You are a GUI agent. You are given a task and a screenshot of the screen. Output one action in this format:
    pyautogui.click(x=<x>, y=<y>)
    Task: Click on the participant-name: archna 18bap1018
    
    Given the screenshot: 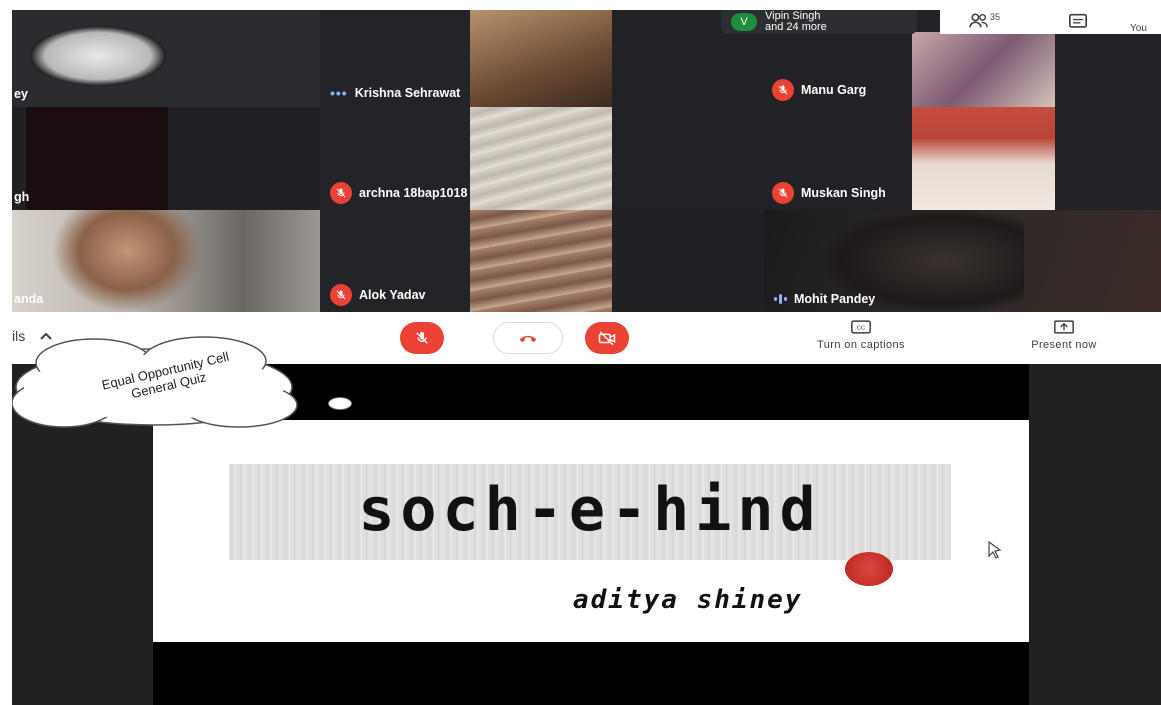 What is the action you would take?
    pyautogui.click(x=413, y=193)
    